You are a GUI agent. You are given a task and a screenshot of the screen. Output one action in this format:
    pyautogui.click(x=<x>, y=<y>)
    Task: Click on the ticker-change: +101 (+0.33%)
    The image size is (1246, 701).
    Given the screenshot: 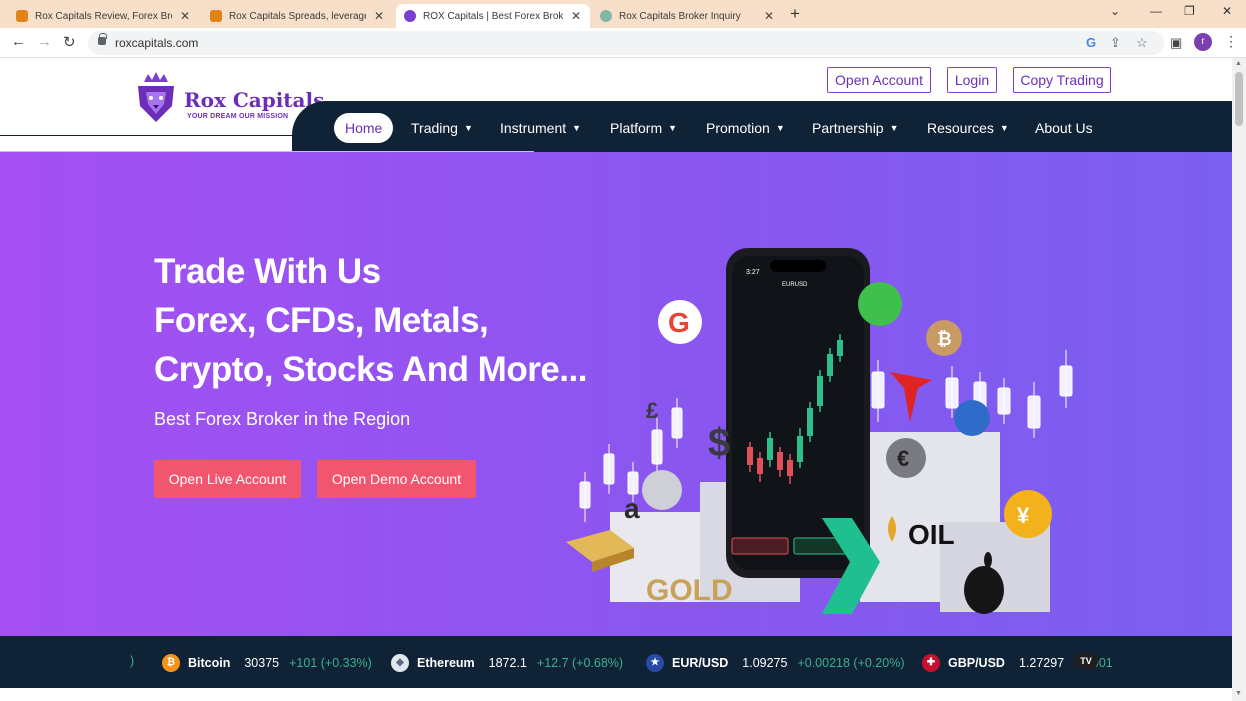 What is the action you would take?
    pyautogui.click(x=330, y=663)
    